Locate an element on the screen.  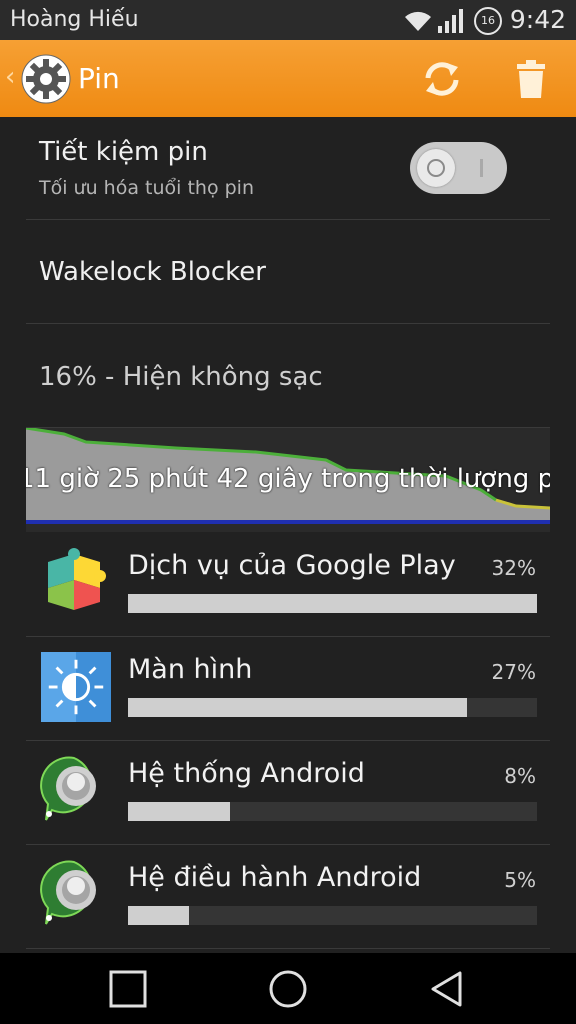
settings-gear-icon is located at coordinates (46, 79).